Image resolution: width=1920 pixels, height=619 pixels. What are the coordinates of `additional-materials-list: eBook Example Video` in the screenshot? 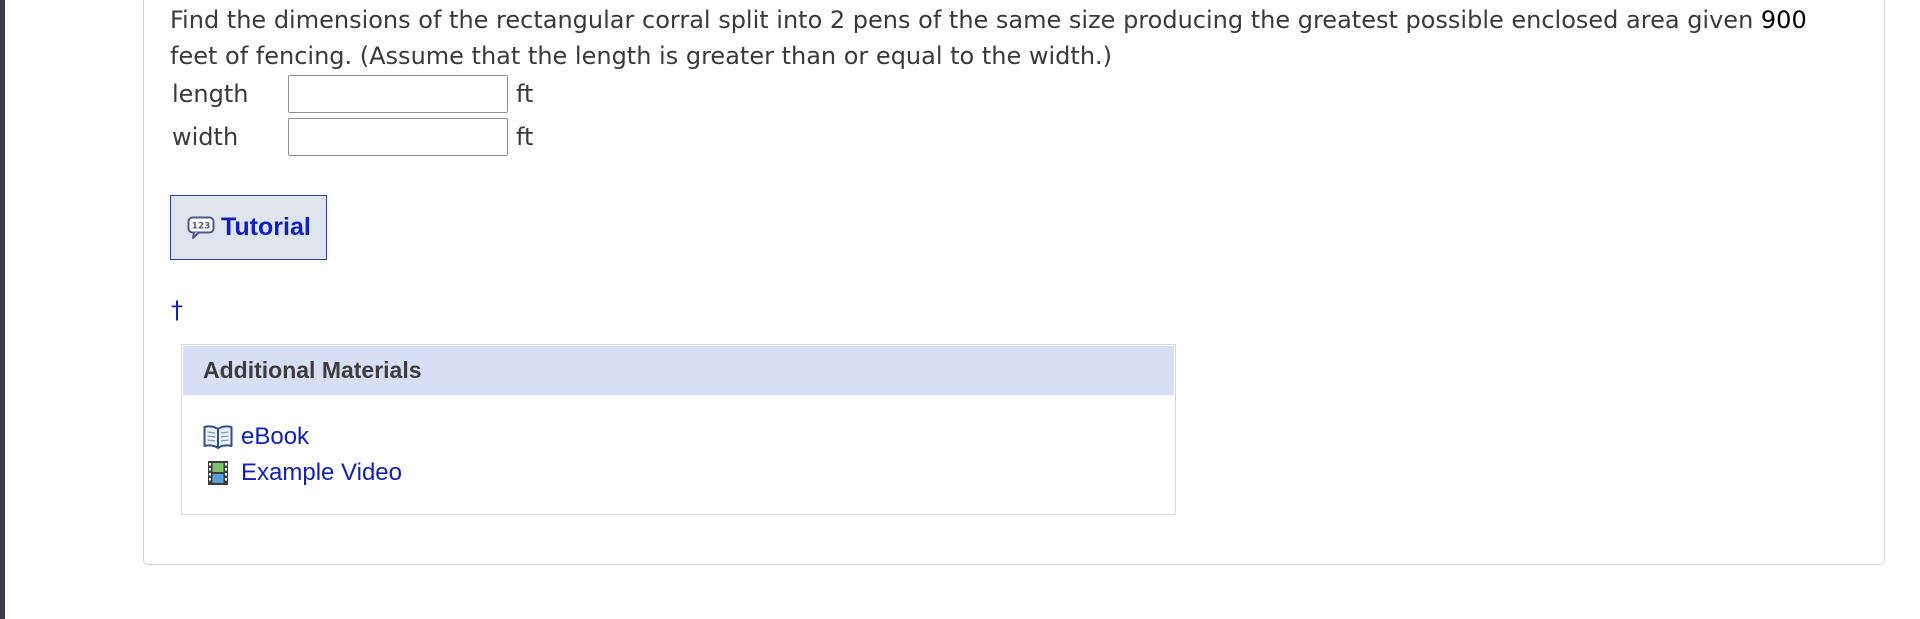 It's located at (302, 455).